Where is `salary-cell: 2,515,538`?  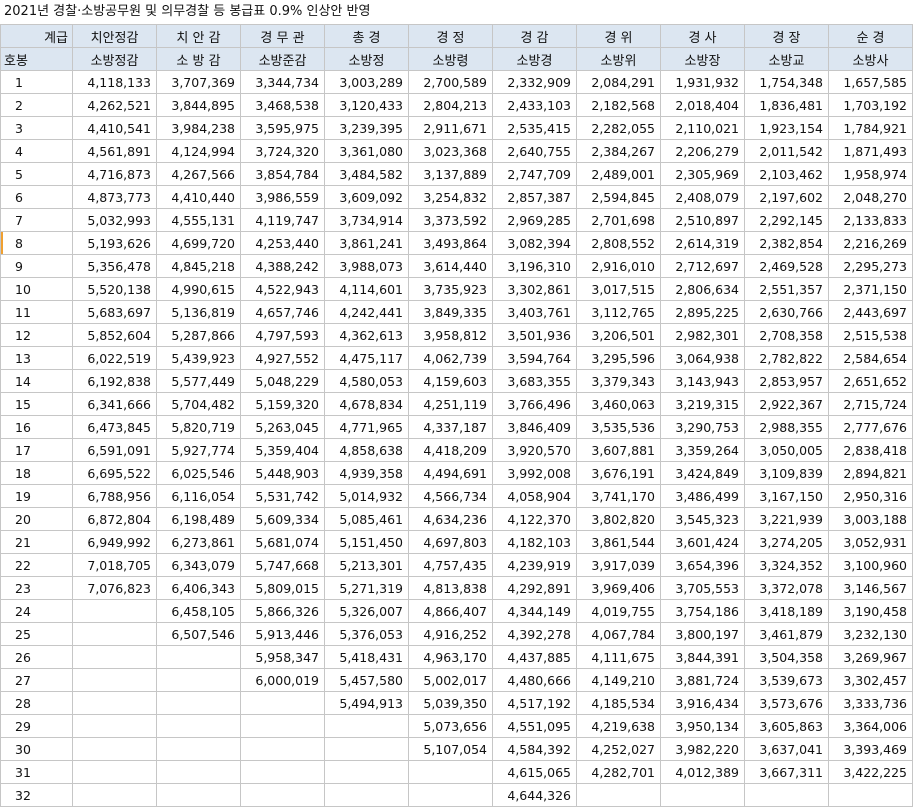
salary-cell: 2,515,538 is located at coordinates (870, 335).